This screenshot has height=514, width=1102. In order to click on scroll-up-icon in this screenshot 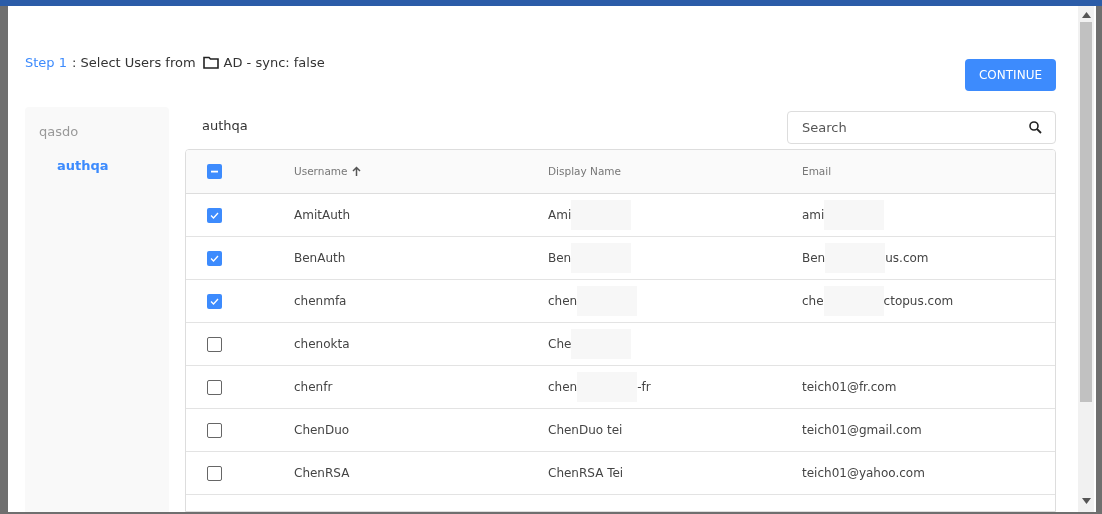, I will do `click(1086, 15)`.